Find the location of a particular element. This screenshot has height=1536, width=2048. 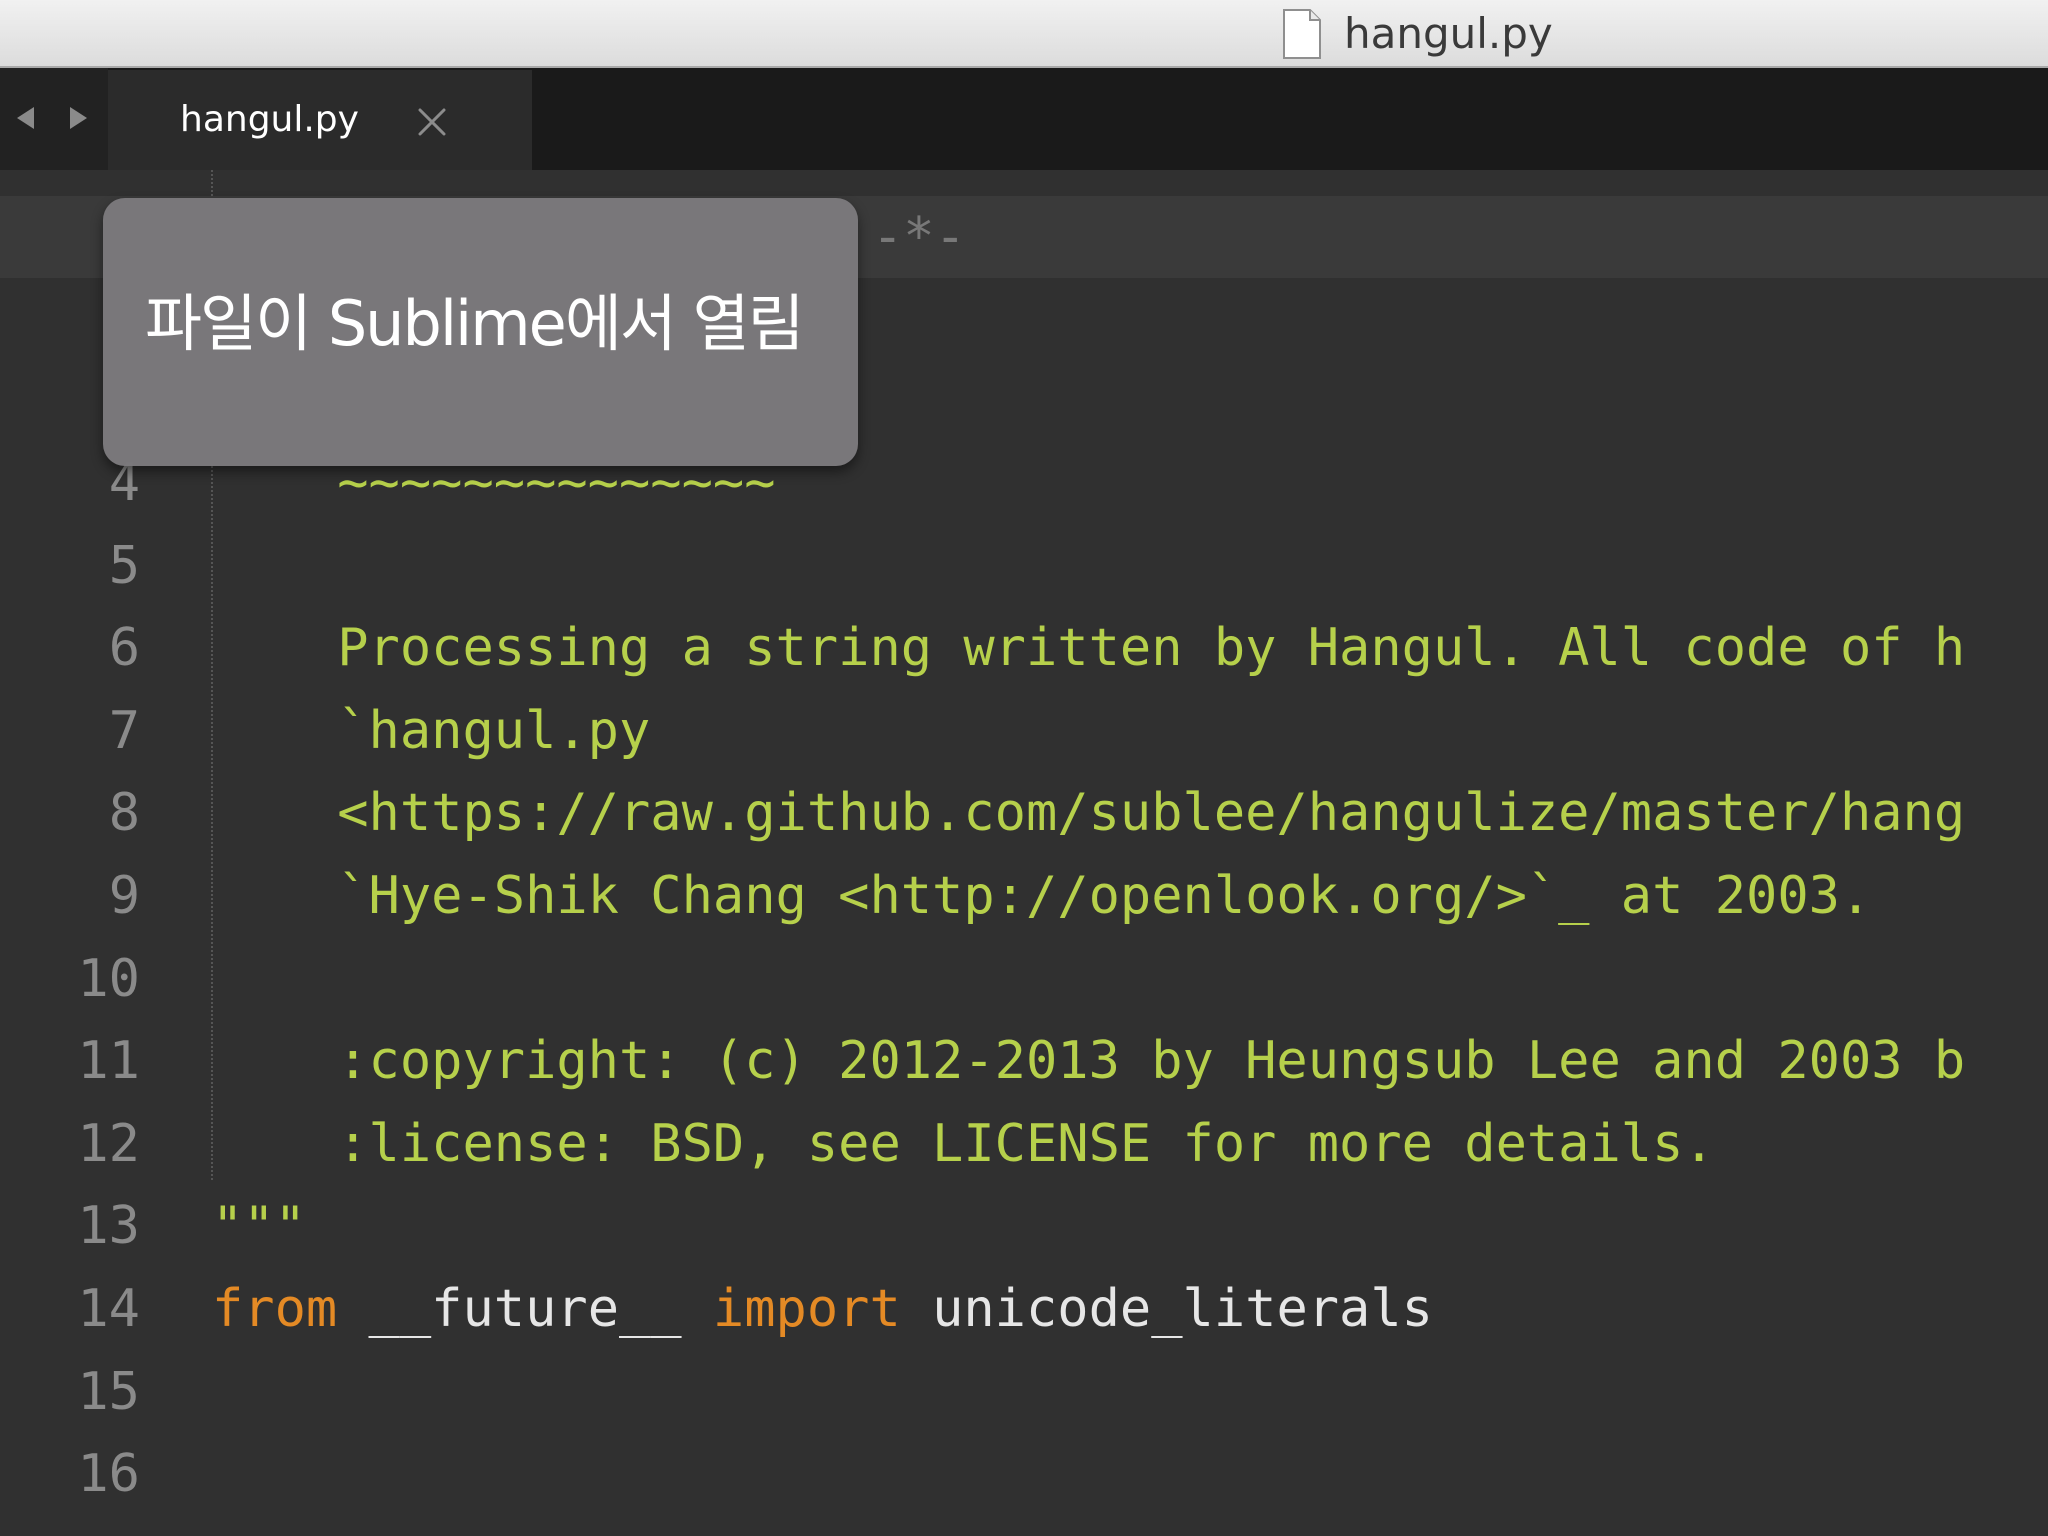

line-number: 7 is located at coordinates (124, 730).